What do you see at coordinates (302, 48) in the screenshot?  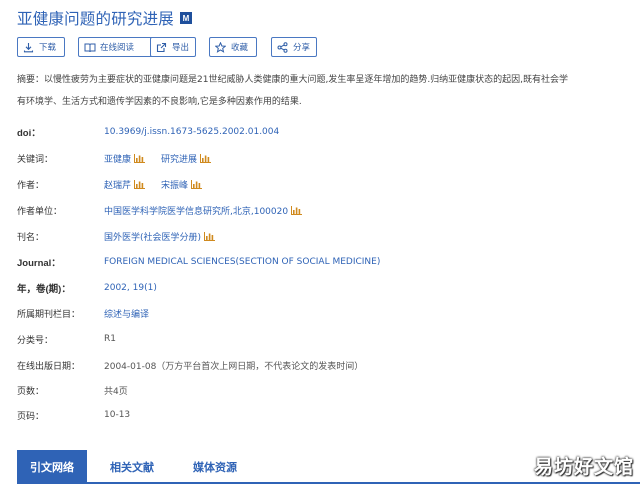 I see `share-label: 分享` at bounding box center [302, 48].